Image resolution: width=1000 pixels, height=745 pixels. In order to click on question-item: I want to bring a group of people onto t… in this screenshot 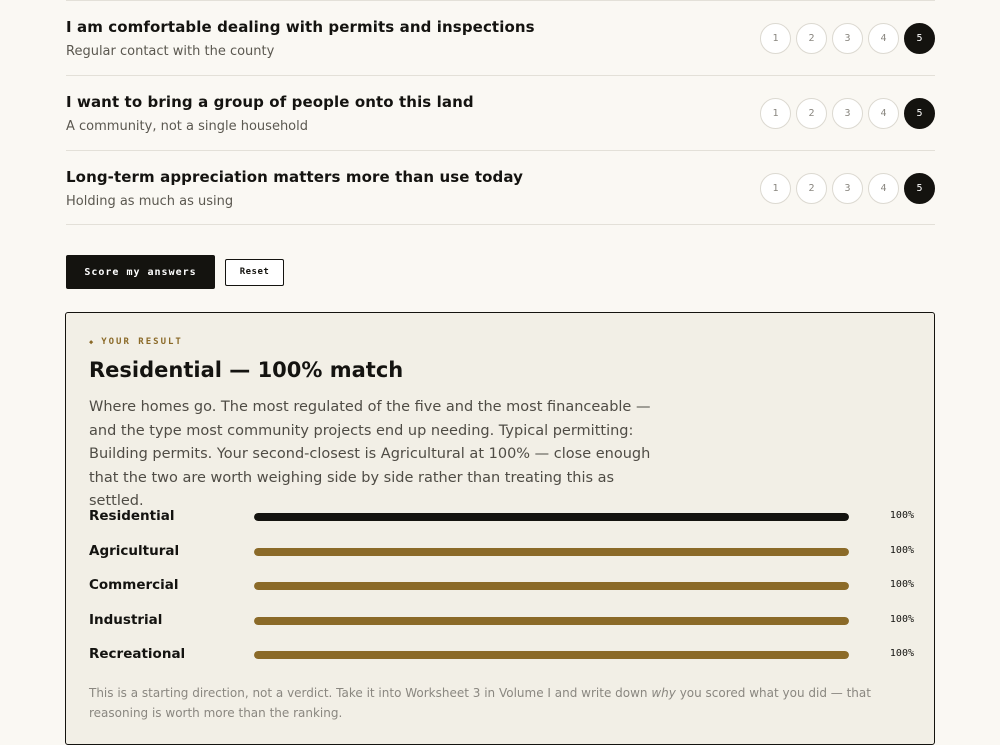, I will do `click(500, 112)`.